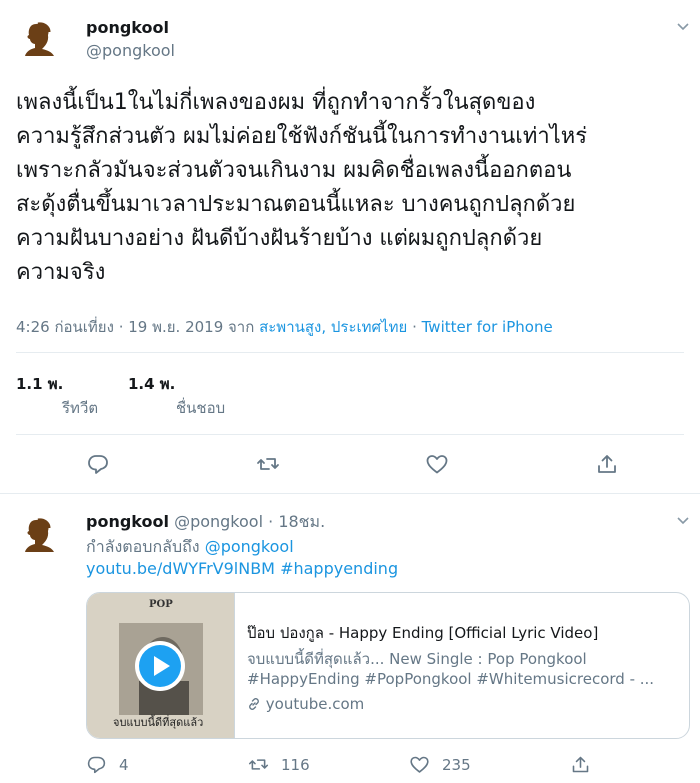  What do you see at coordinates (456, 765) in the screenshot?
I see `like-count: 235` at bounding box center [456, 765].